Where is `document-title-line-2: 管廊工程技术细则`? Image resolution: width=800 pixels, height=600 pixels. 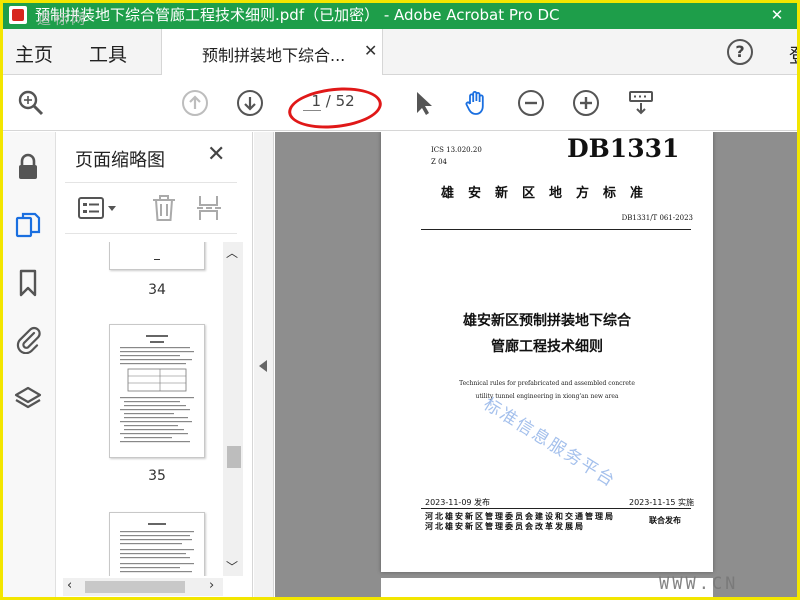 document-title-line-2: 管廊工程技术细则 is located at coordinates (547, 347).